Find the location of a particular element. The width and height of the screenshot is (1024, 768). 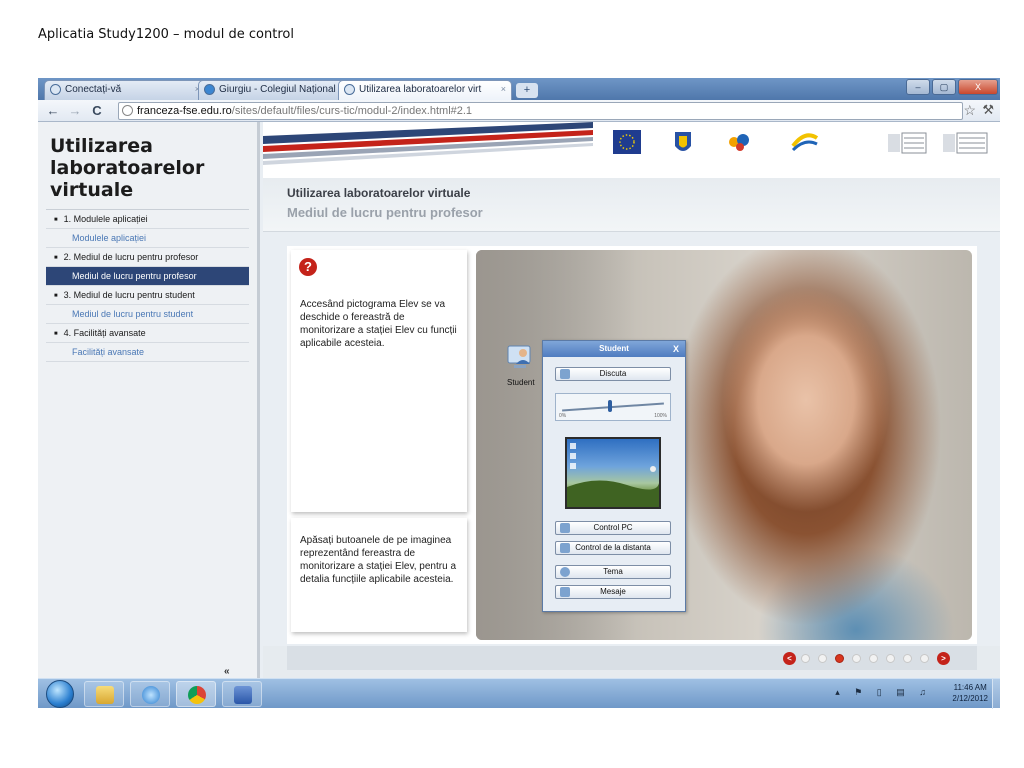

button-label: Mesaje is located at coordinates (613, 591).